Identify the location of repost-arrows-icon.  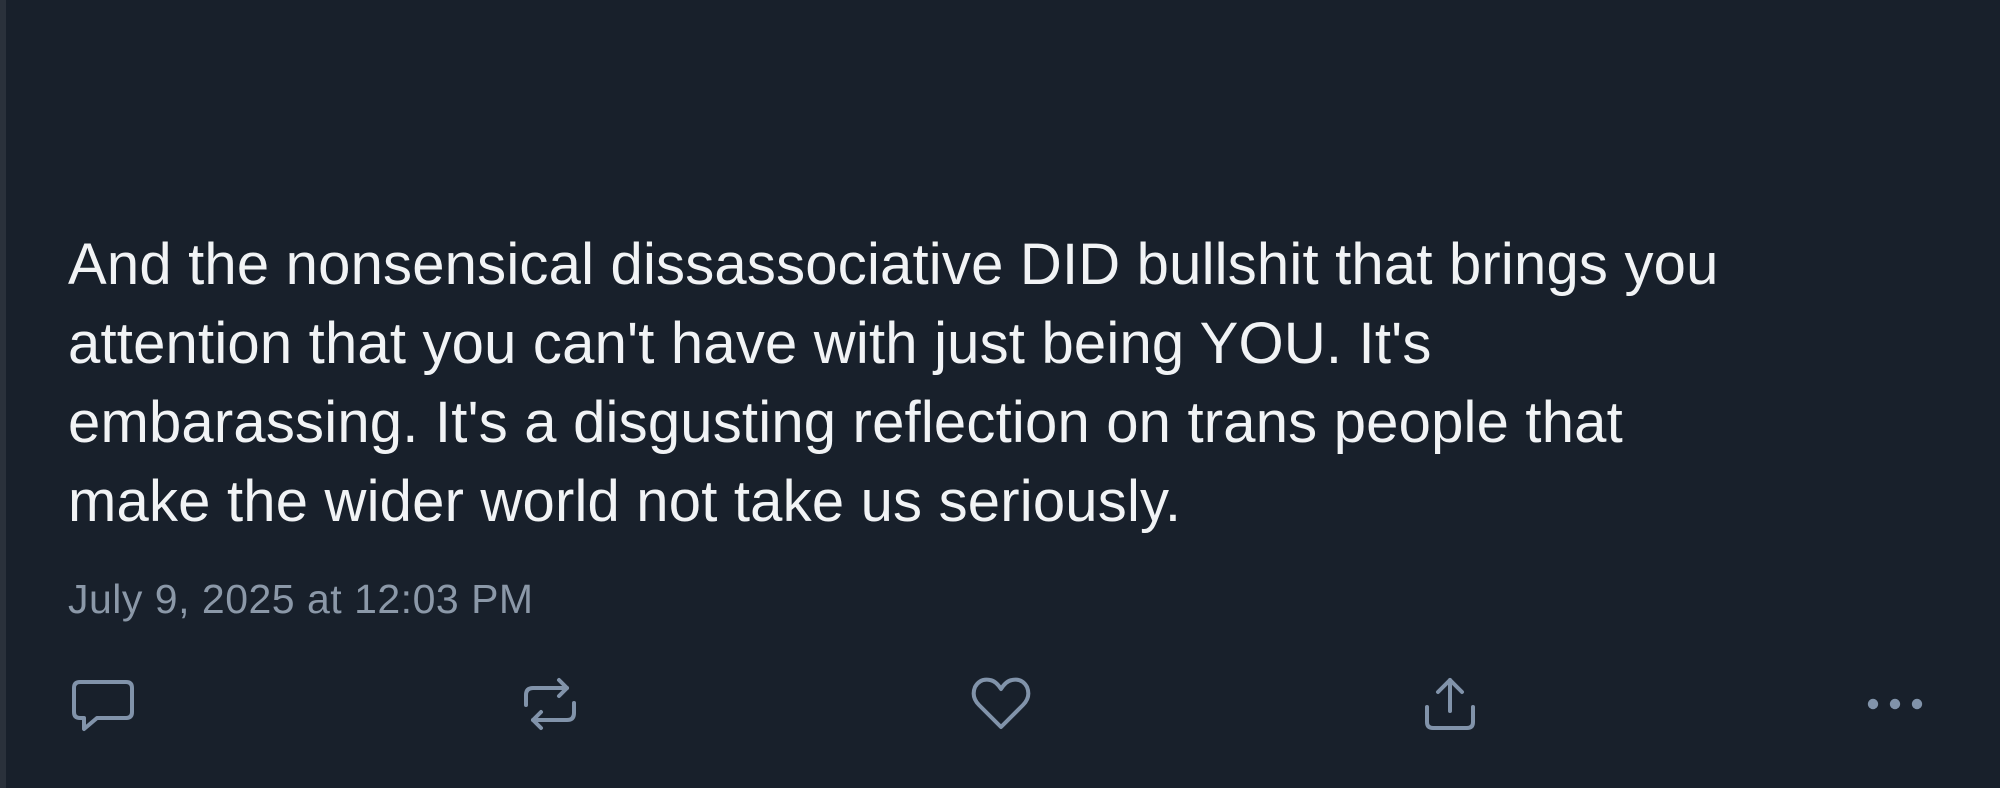
(550, 704).